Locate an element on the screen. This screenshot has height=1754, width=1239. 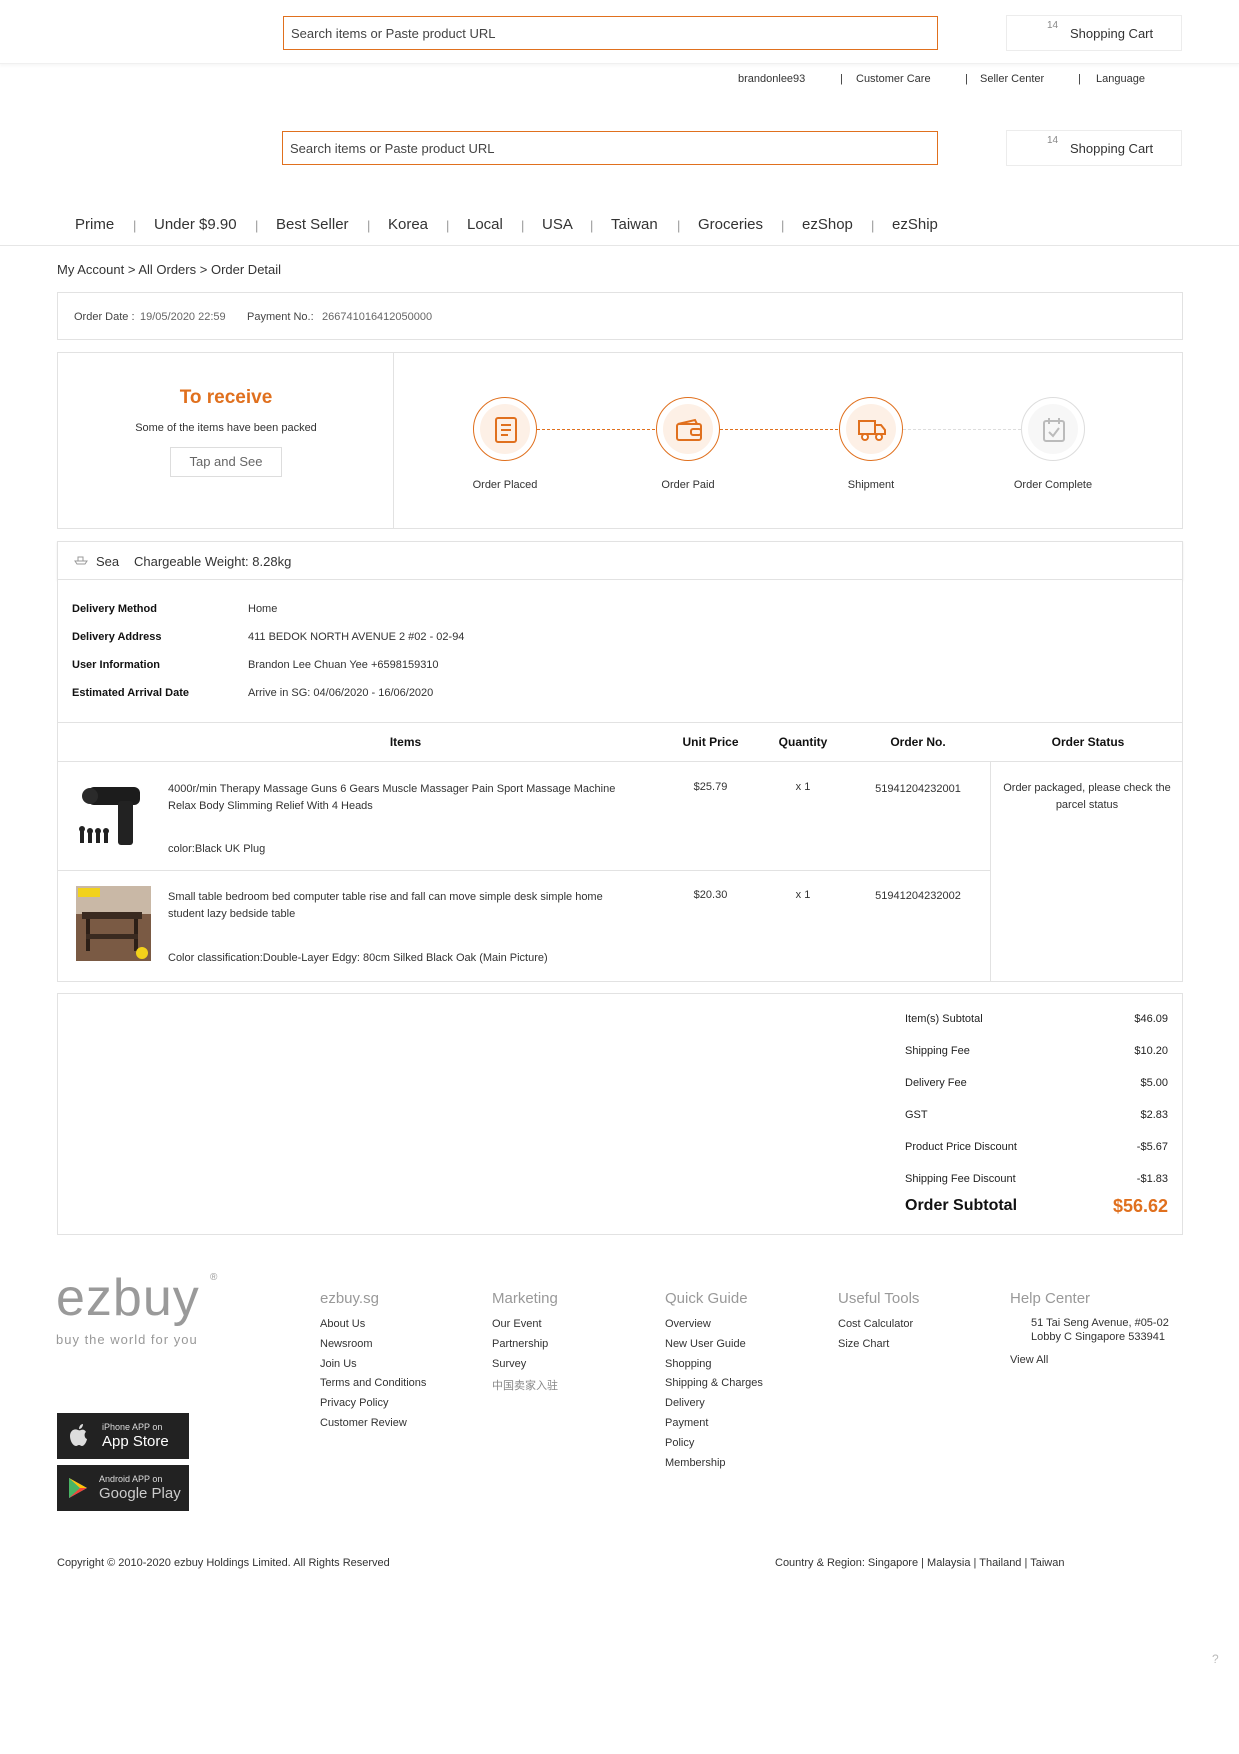
footer-link-about-us: About Us is located at coordinates (342, 1324).